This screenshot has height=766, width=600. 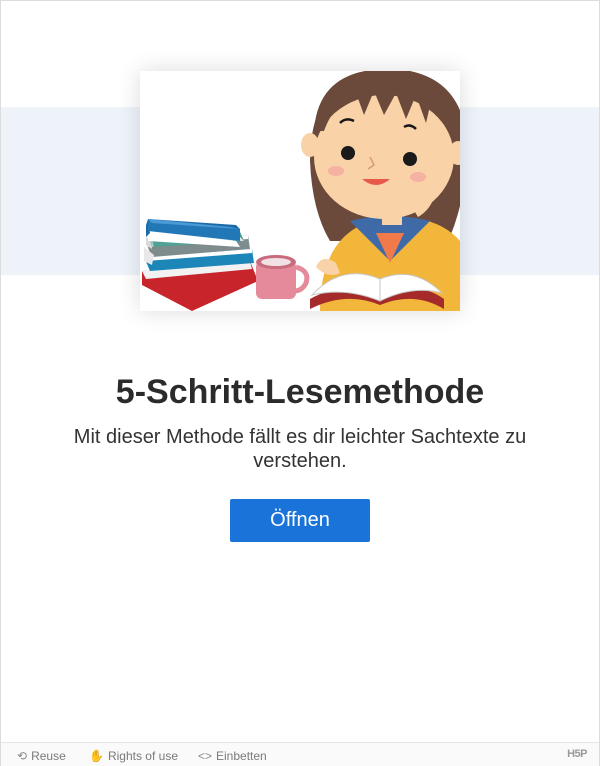 What do you see at coordinates (577, 754) in the screenshot?
I see `h5p-logo: H5P` at bounding box center [577, 754].